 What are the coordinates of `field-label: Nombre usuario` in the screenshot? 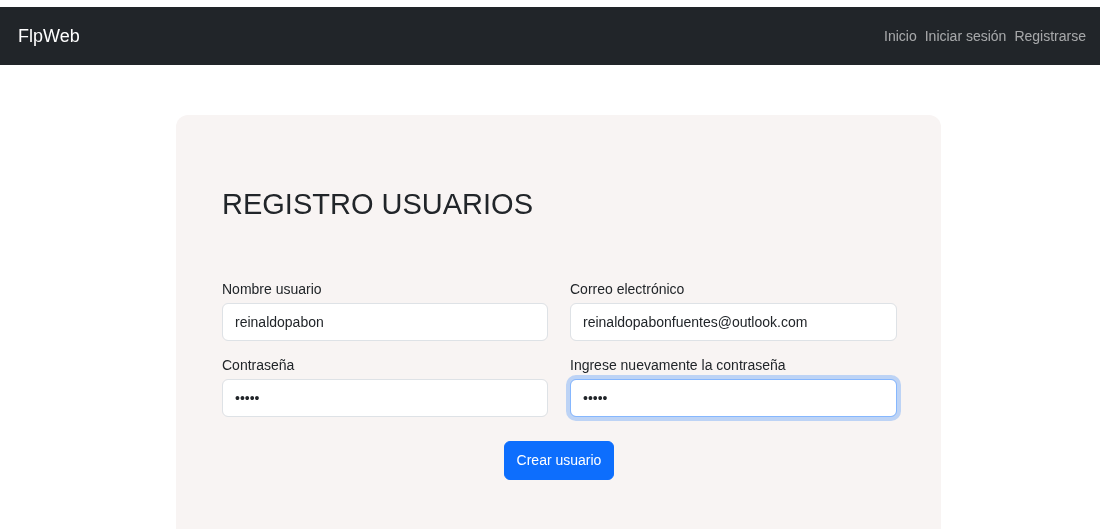 It's located at (272, 289).